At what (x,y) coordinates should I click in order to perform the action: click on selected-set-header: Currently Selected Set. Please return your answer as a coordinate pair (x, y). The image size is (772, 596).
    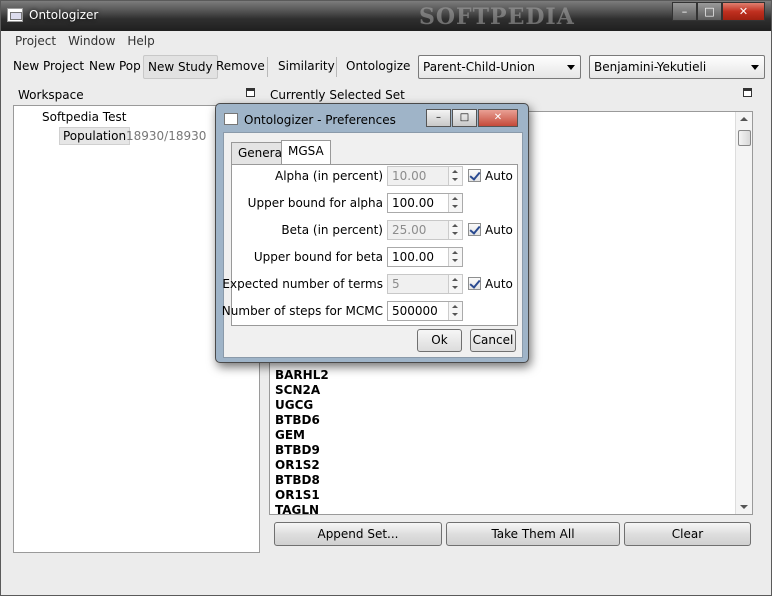
    Looking at the image, I should click on (337, 95).